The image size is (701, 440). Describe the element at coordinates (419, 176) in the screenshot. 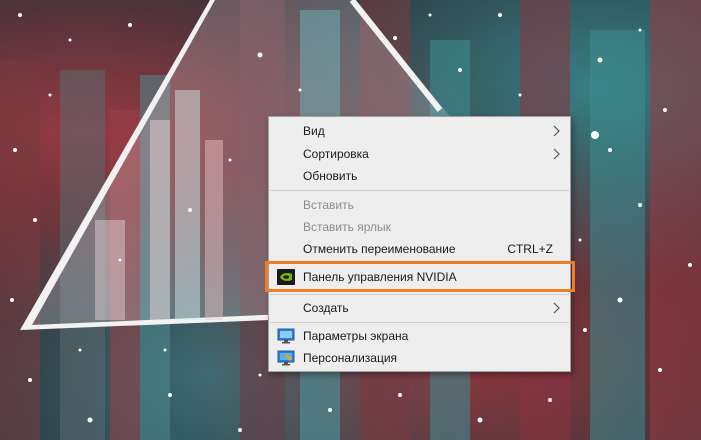

I see `menu-item-refresh: Обновить` at that location.